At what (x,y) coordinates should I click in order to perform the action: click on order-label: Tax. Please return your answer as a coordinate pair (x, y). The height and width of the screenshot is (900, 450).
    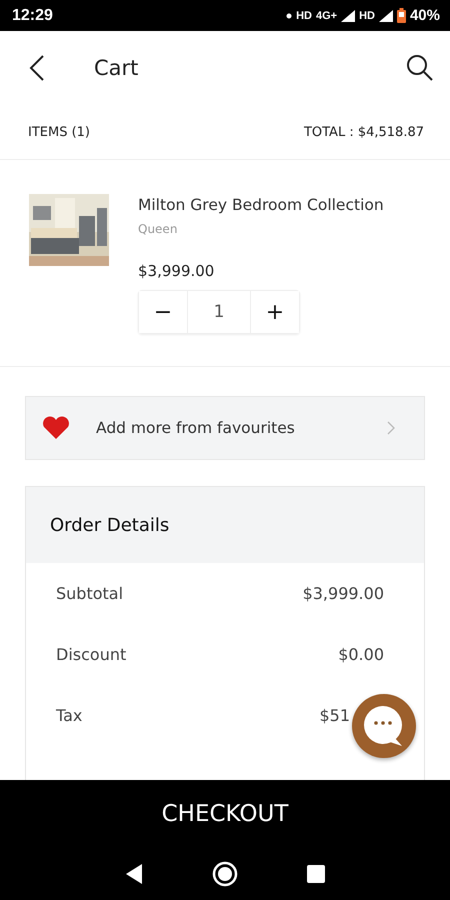
    Looking at the image, I should click on (69, 715).